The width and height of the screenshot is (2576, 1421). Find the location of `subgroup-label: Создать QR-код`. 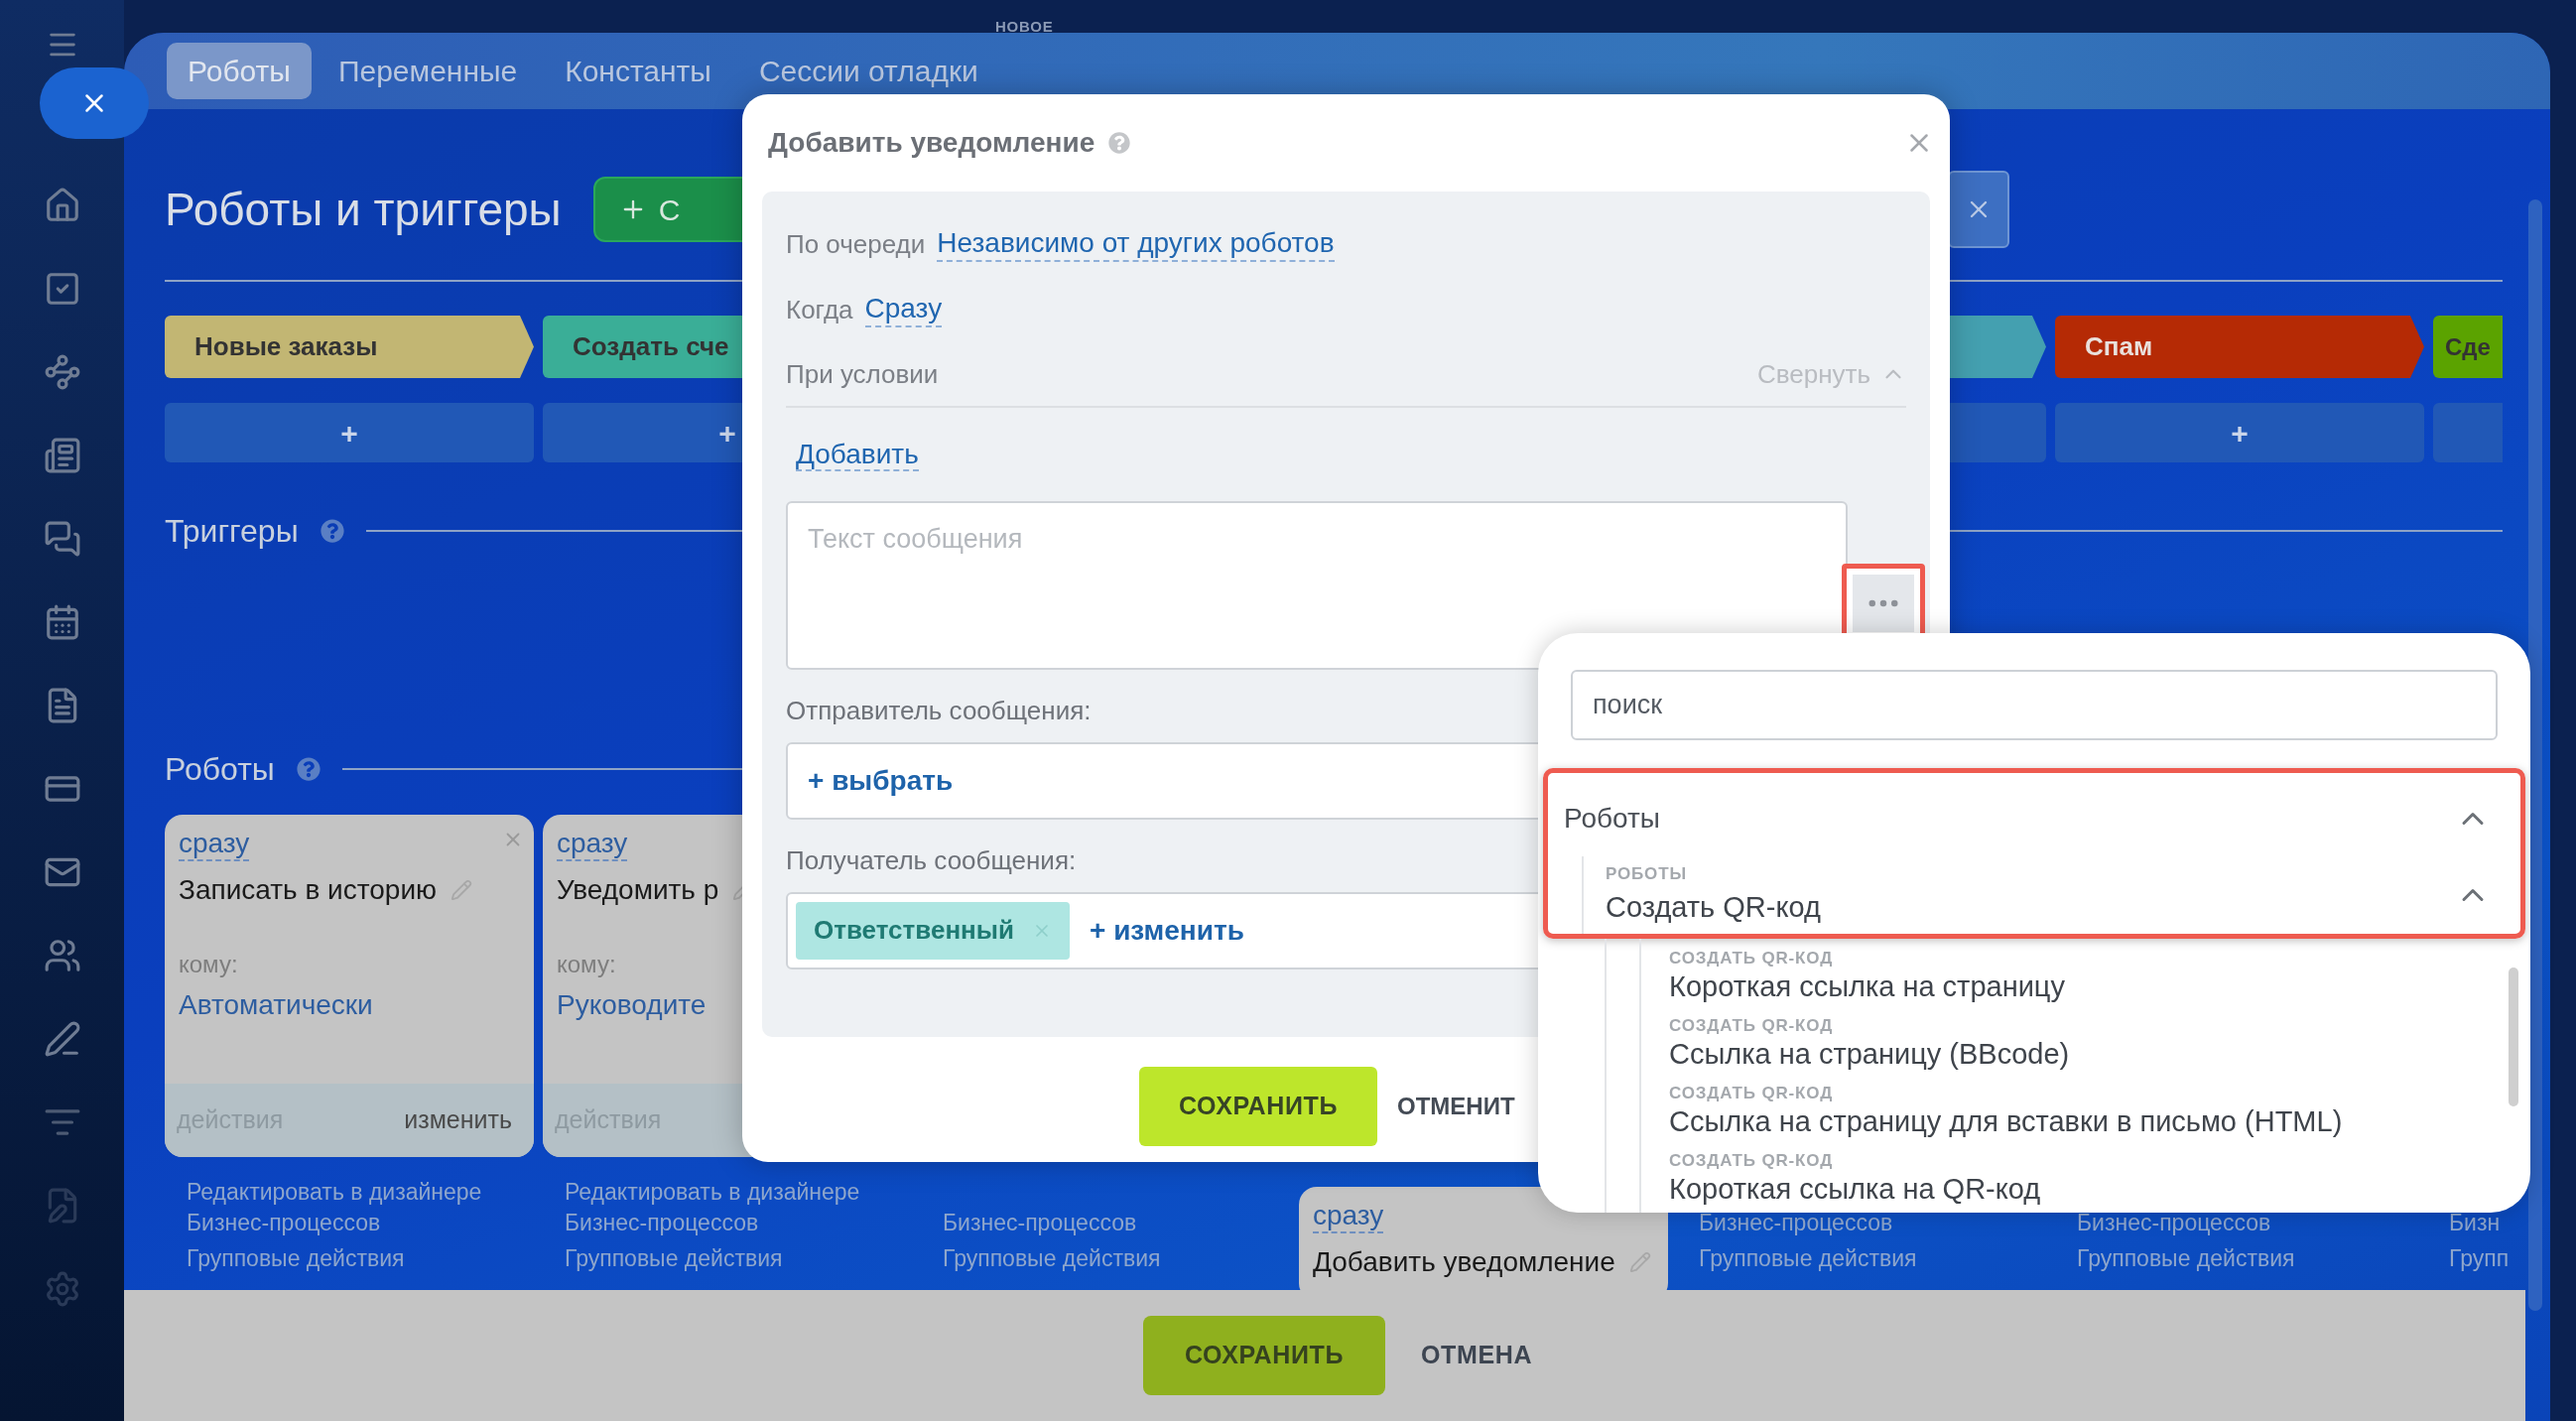

subgroup-label: Создать QR-код is located at coordinates (1714, 908).